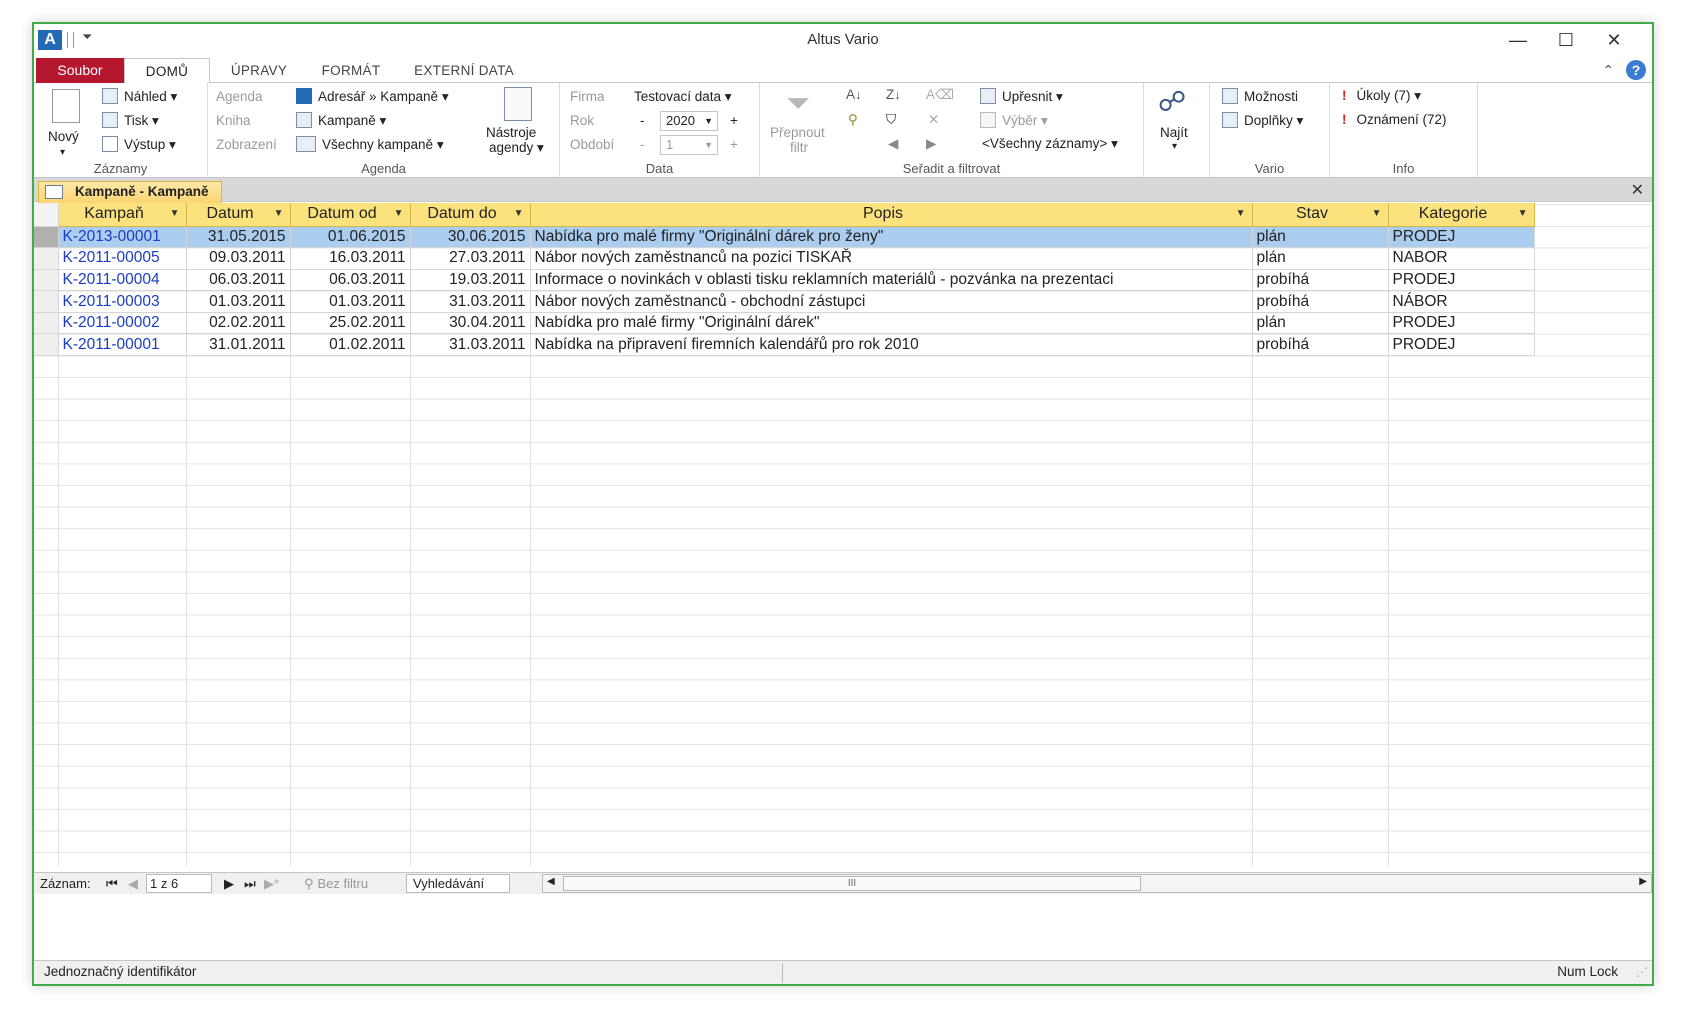  Describe the element at coordinates (470, 258) in the screenshot. I see `cell-datum-do: 27.03.2011` at that location.